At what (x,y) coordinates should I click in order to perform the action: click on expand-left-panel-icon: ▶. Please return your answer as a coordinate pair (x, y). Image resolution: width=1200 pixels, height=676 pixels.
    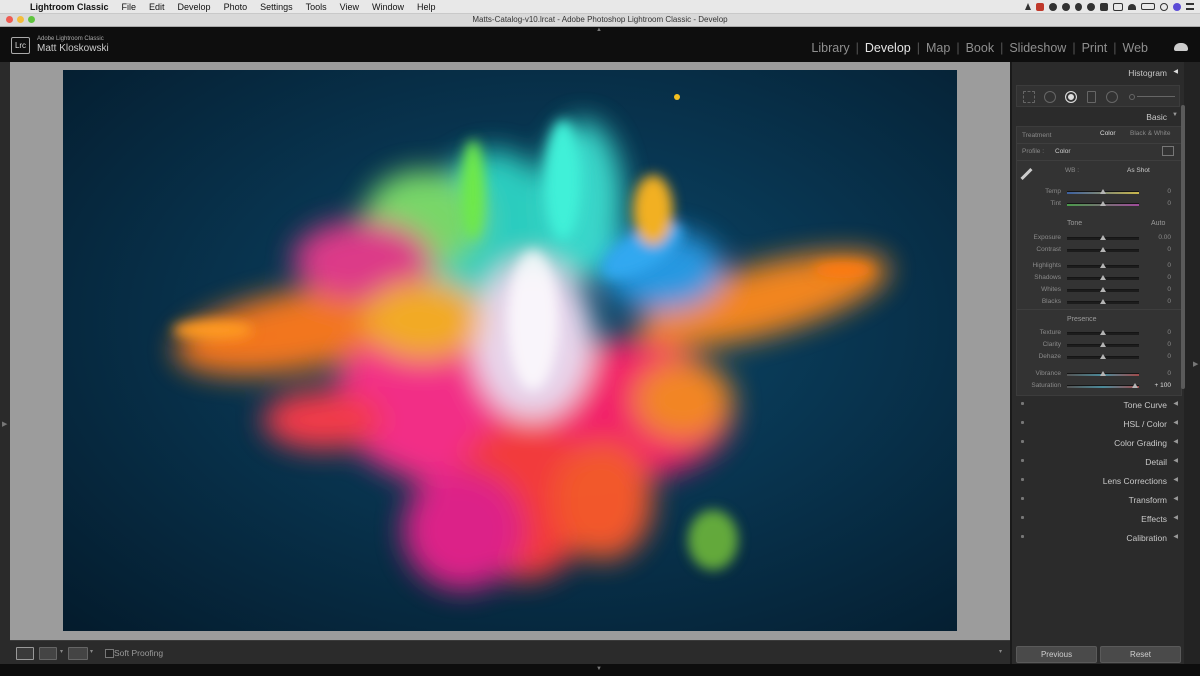
    Looking at the image, I should click on (4, 424).